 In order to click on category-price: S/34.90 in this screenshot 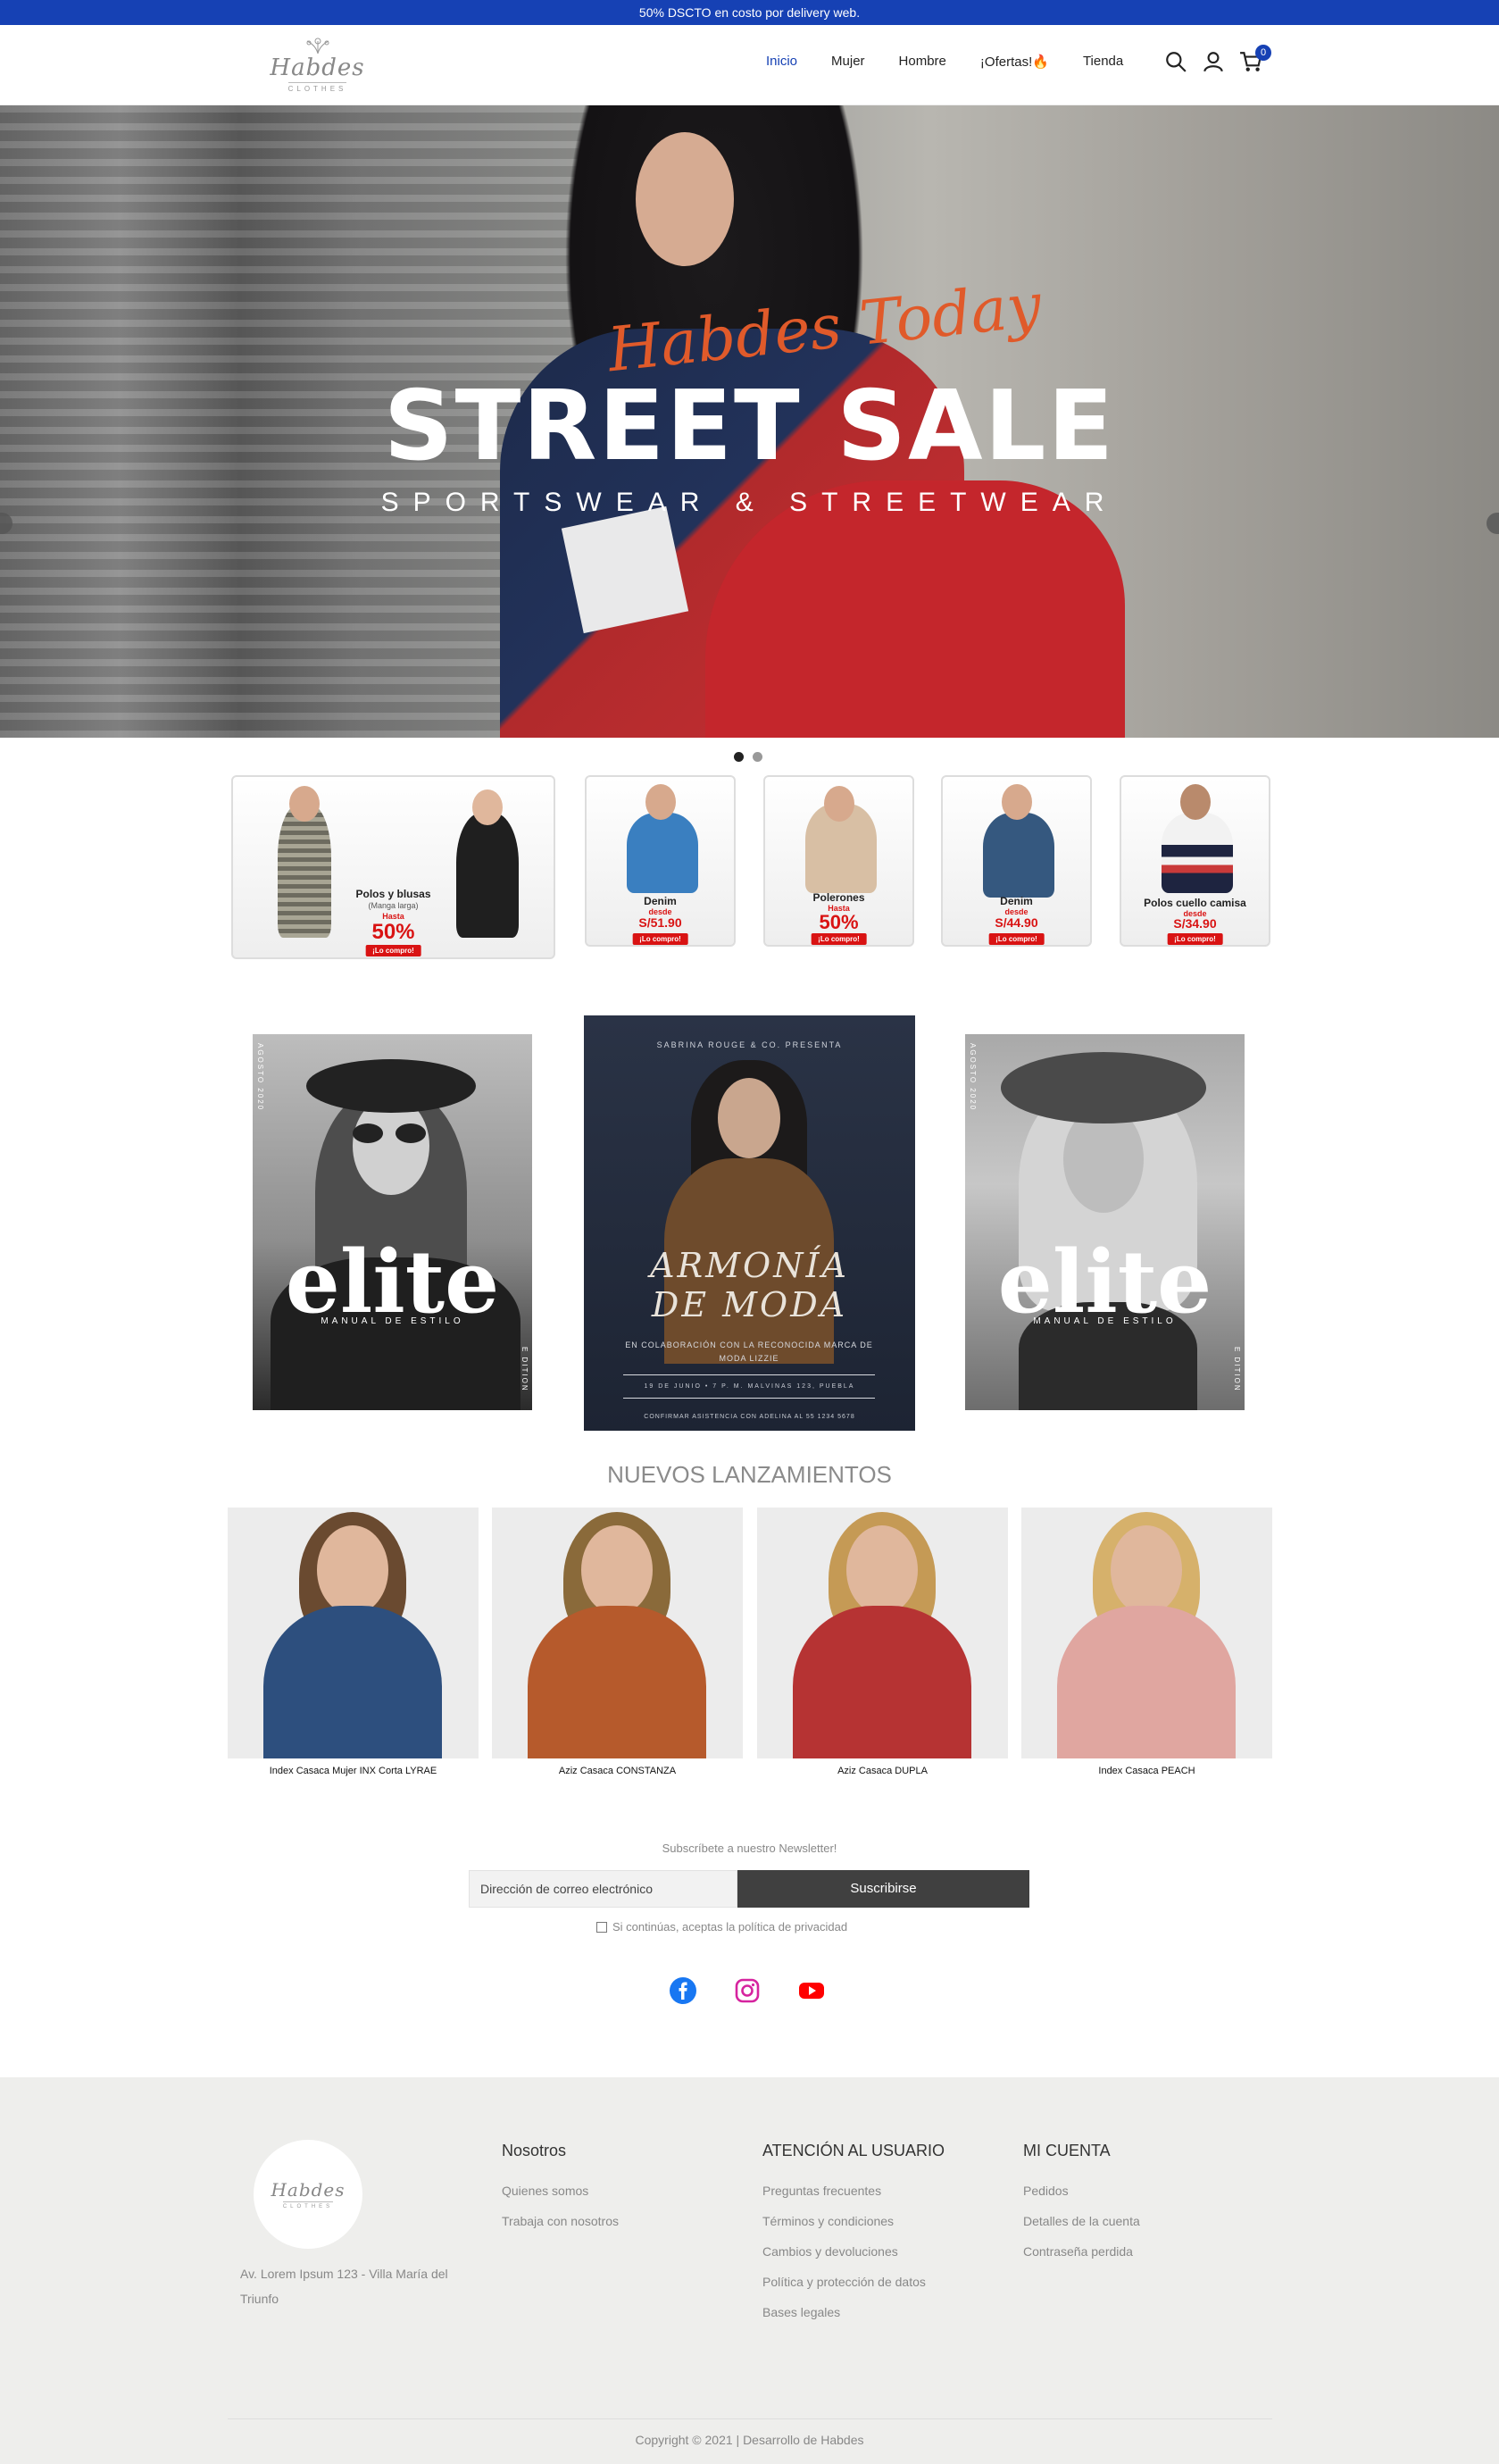, I will do `click(1195, 923)`.